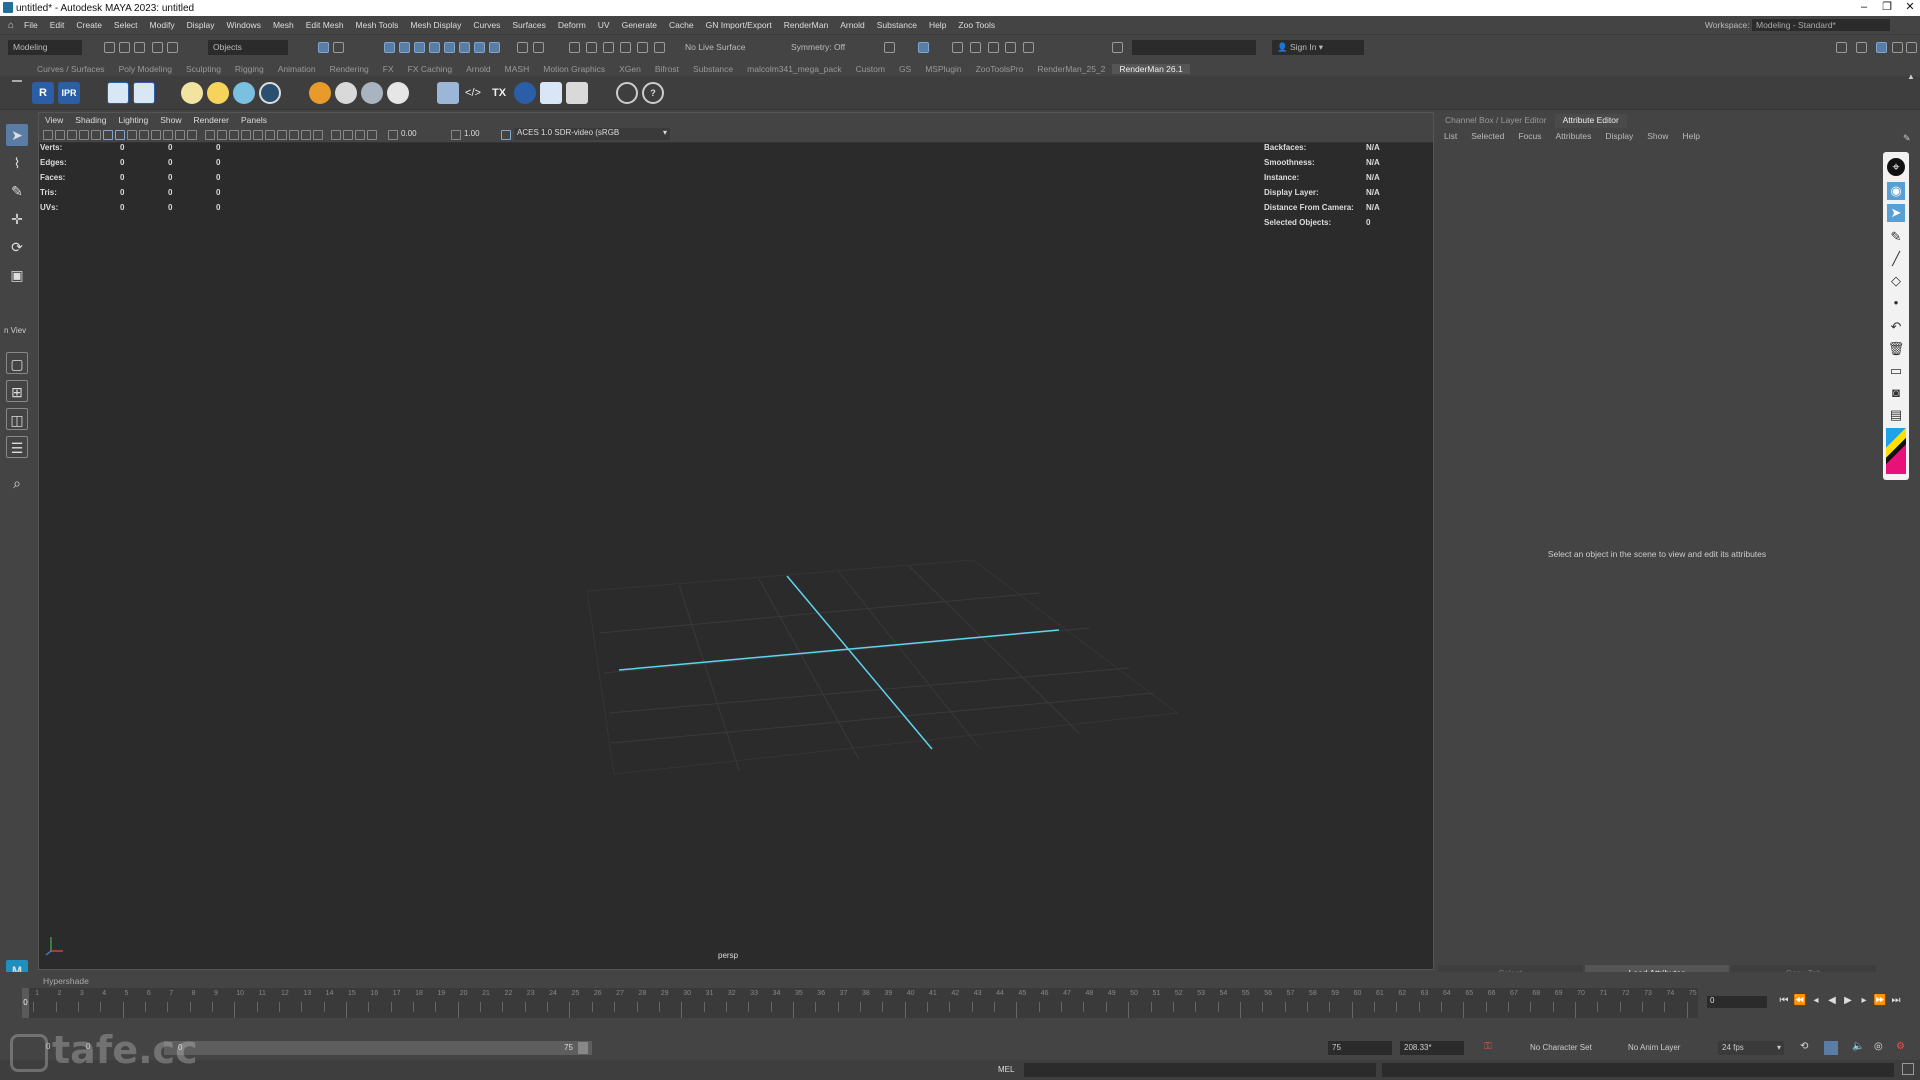 The width and height of the screenshot is (1920, 1080). What do you see at coordinates (604, 25) in the screenshot?
I see `menu-uv: UV` at bounding box center [604, 25].